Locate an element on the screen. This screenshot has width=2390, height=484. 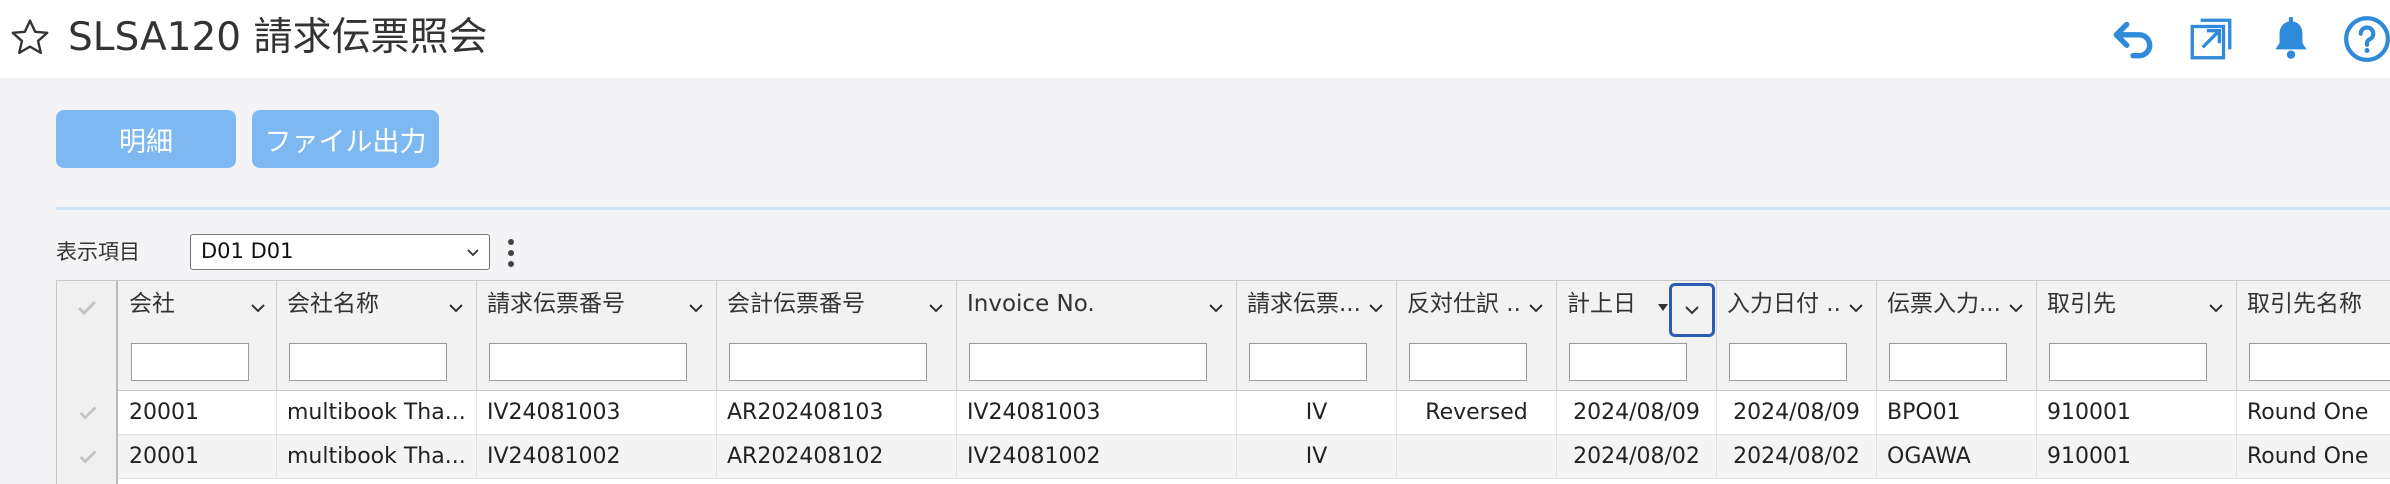
filter-input-invoice-number is located at coordinates (588, 362).